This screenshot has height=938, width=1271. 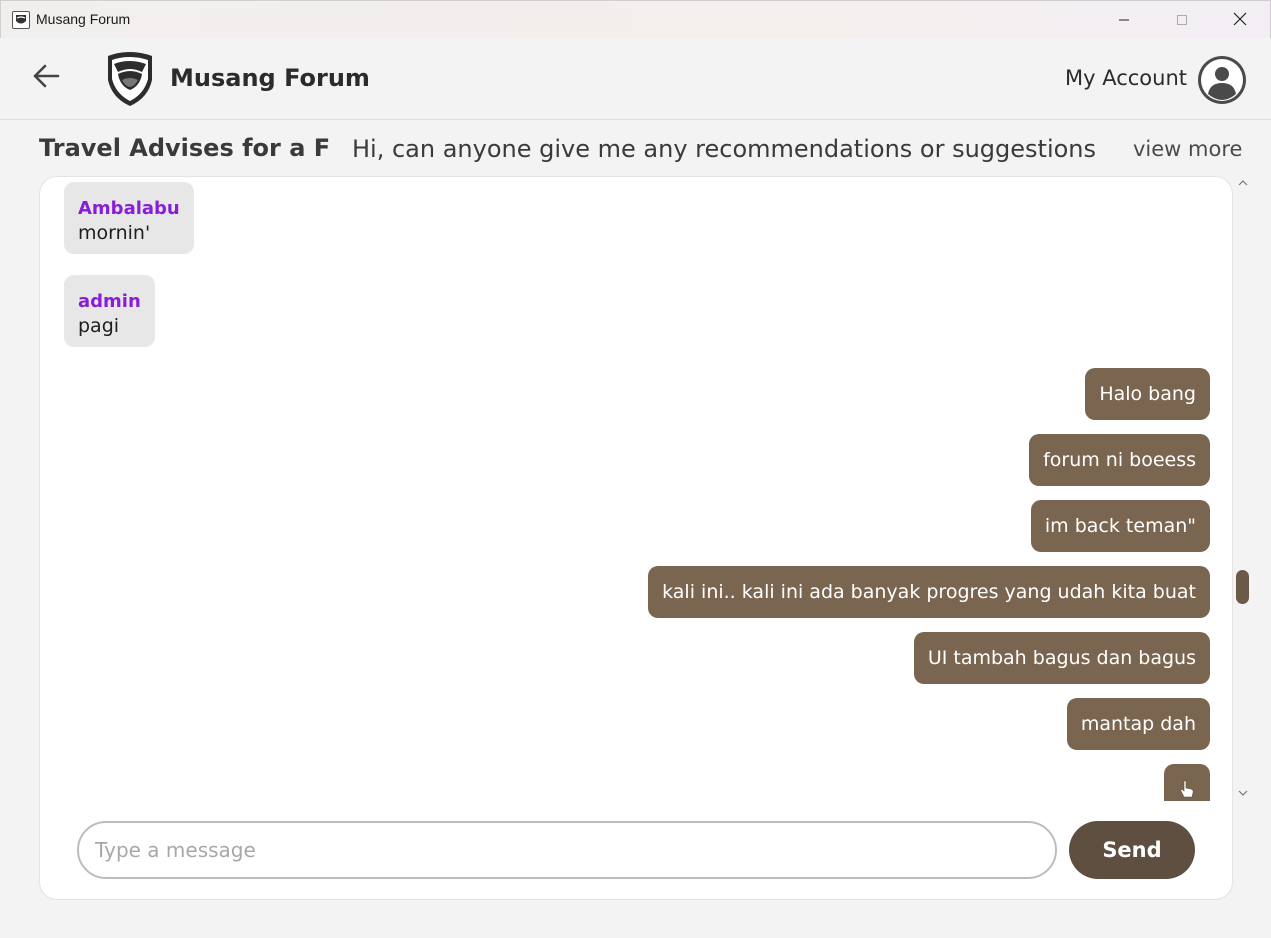 I want to click on message-input, so click(x=567, y=850).